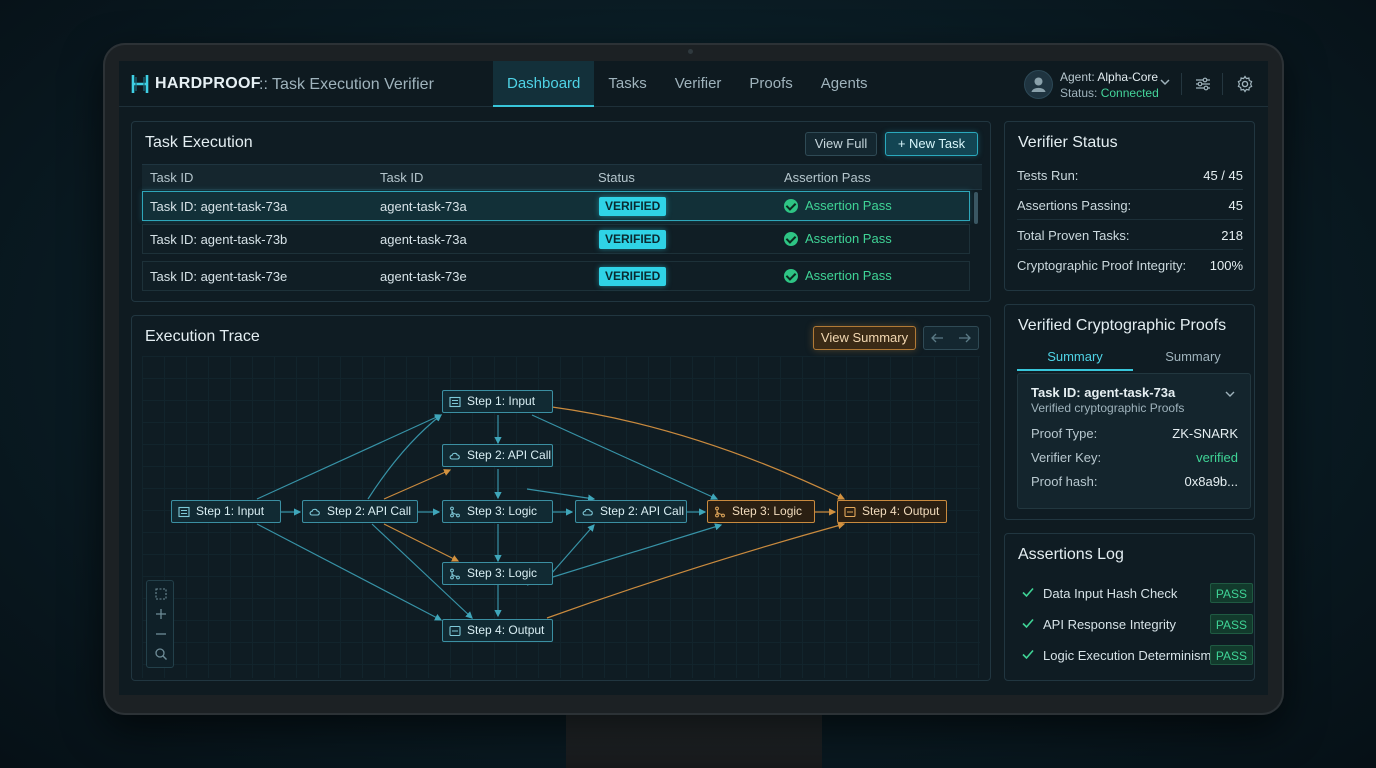 The width and height of the screenshot is (1376, 768). I want to click on table-scrollbar, so click(976, 208).